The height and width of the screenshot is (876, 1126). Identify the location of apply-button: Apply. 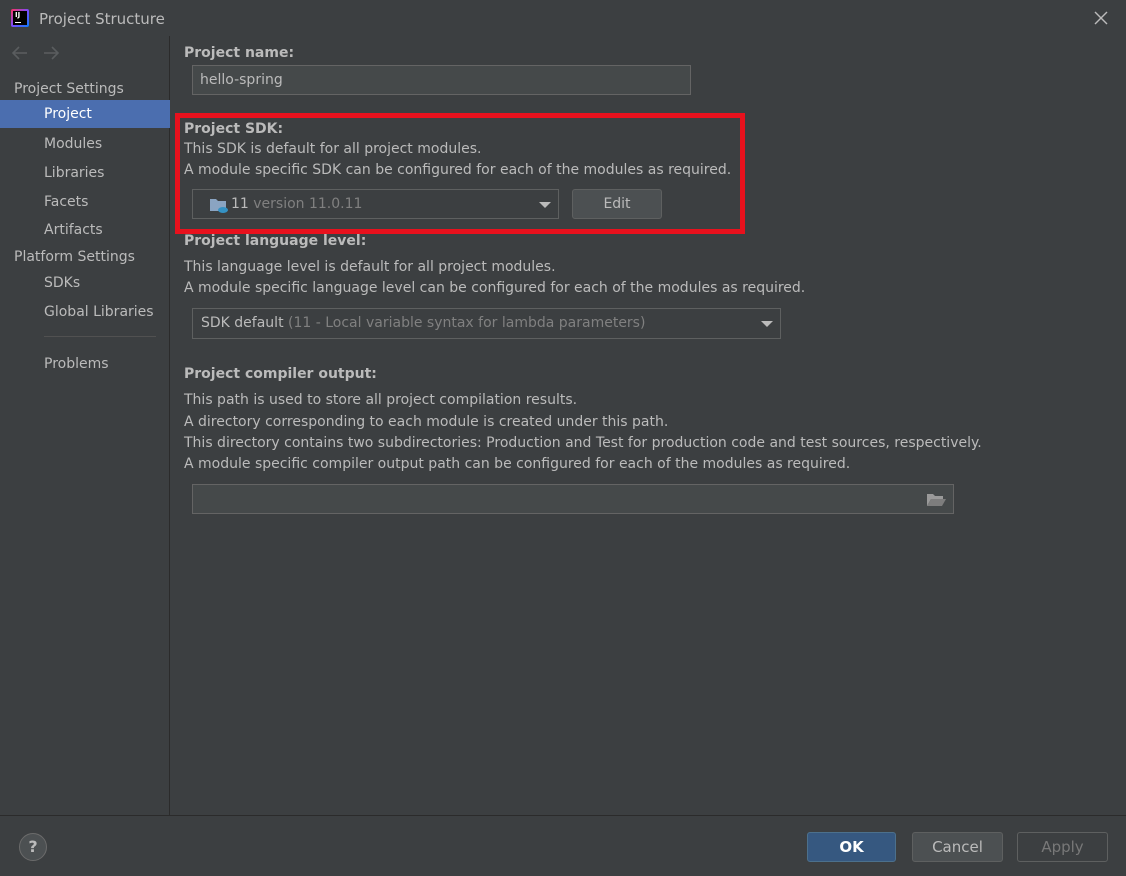
(1062, 847).